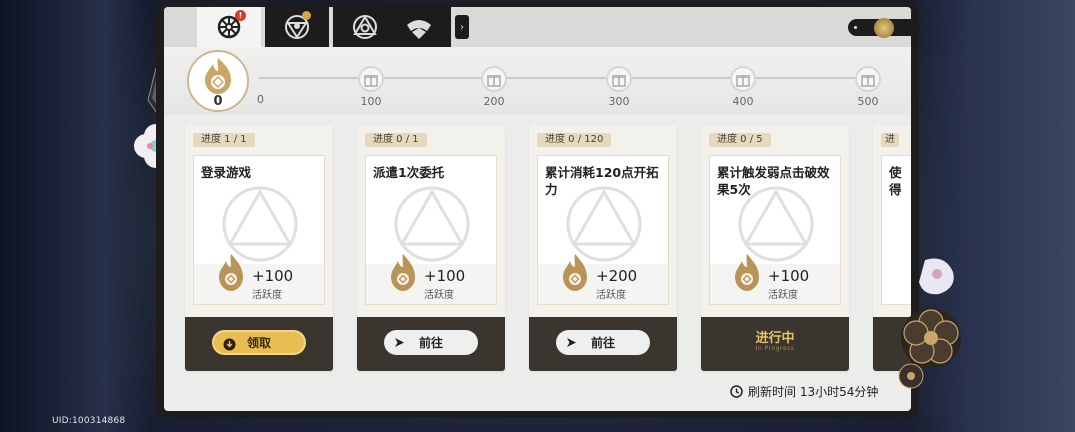 The height and width of the screenshot is (432, 1075). What do you see at coordinates (226, 172) in the screenshot?
I see `task-title: 登录游戏` at bounding box center [226, 172].